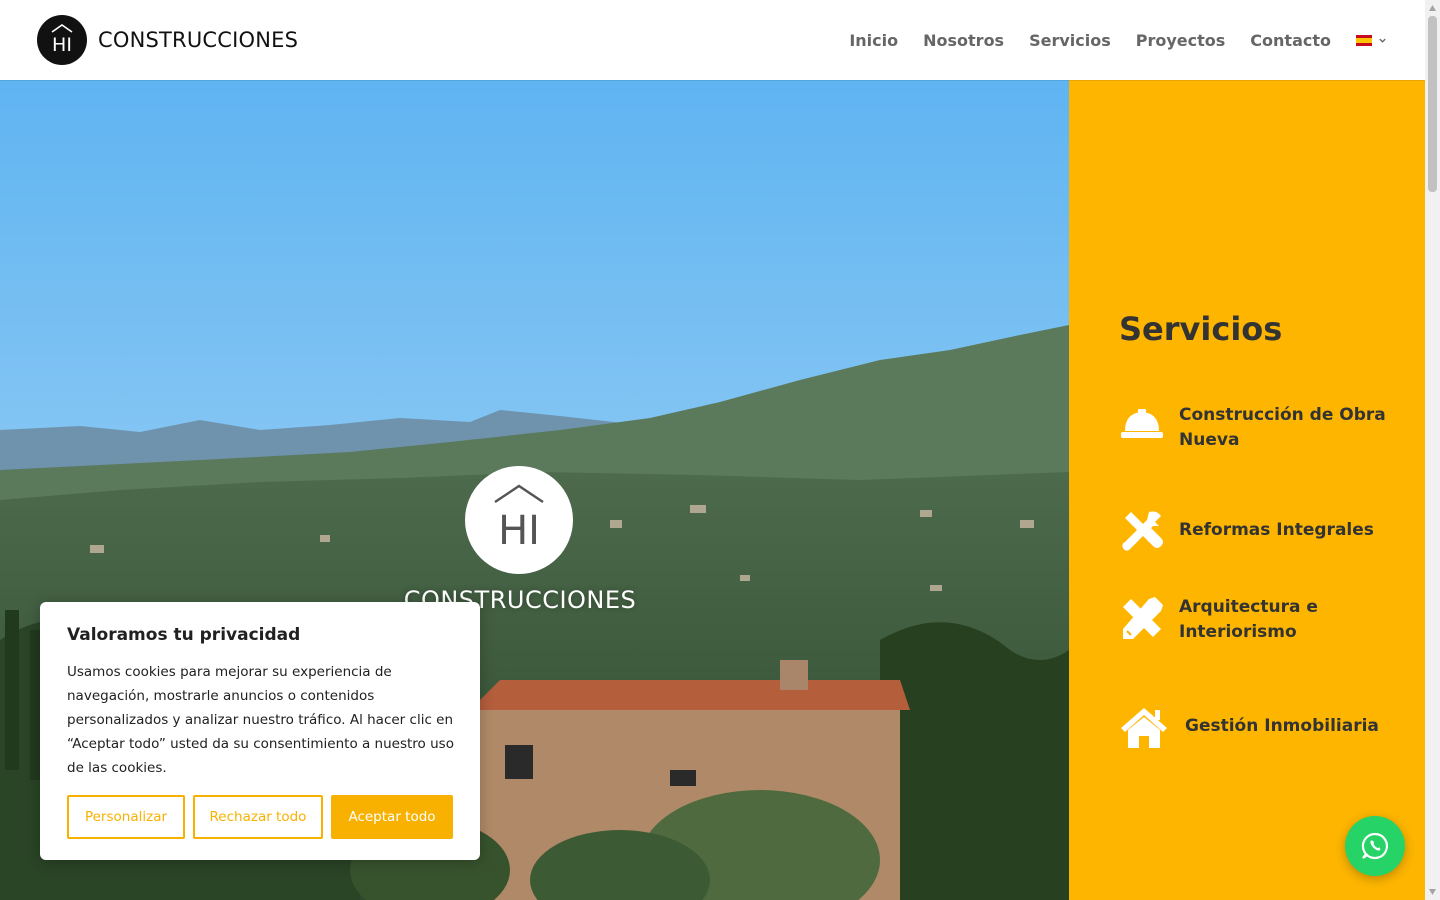  I want to click on tools-icon, so click(1142, 531).